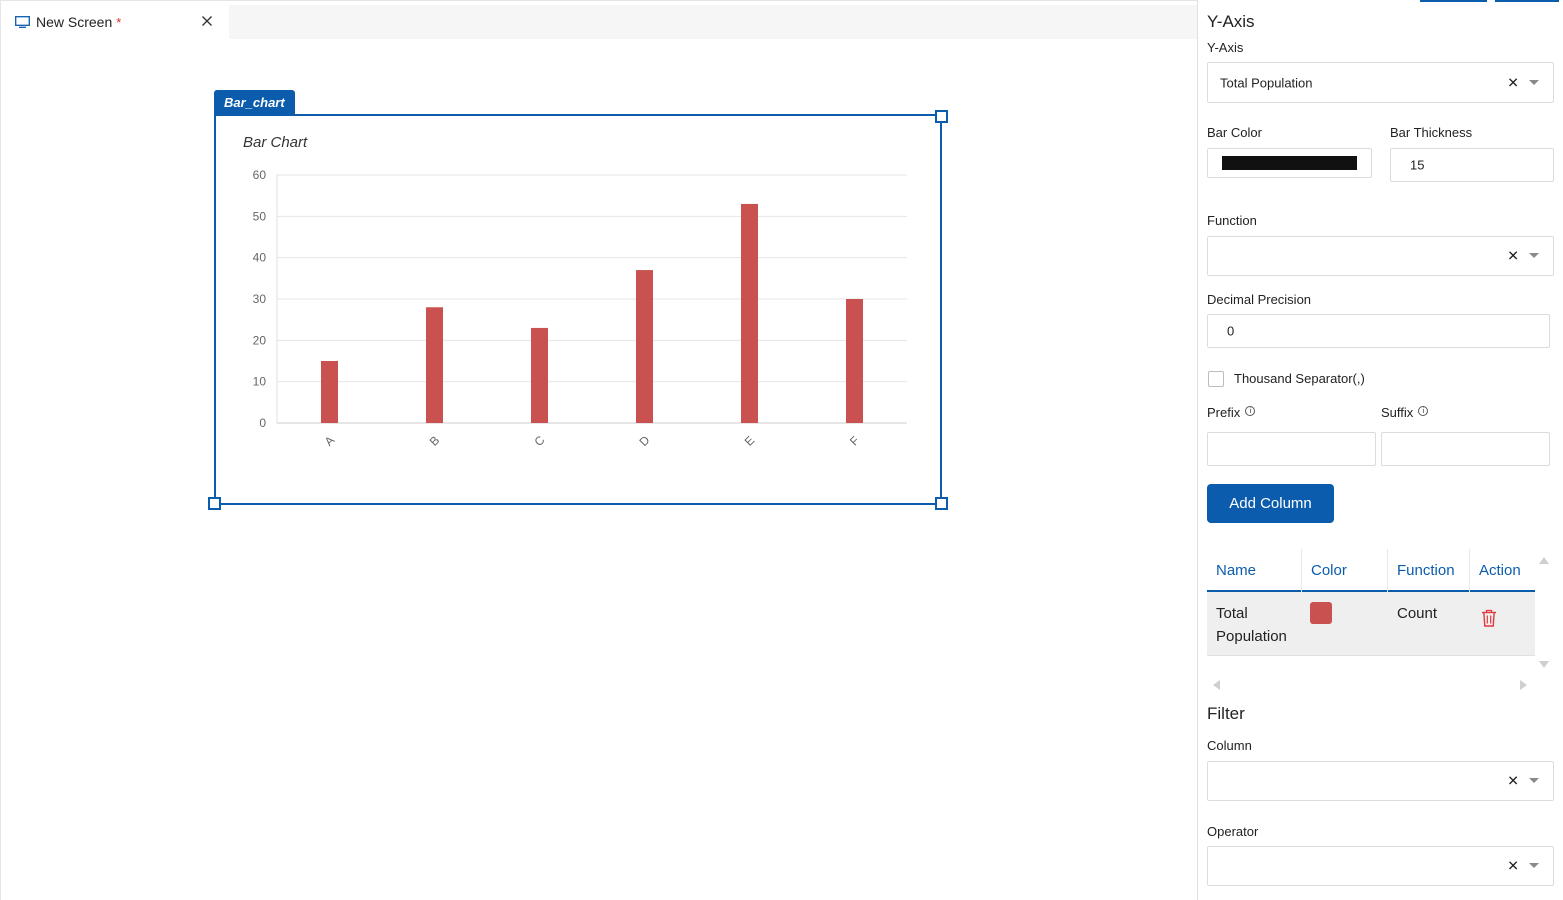  Describe the element at coordinates (1229, 745) in the screenshot. I see `column-label: Column` at that location.